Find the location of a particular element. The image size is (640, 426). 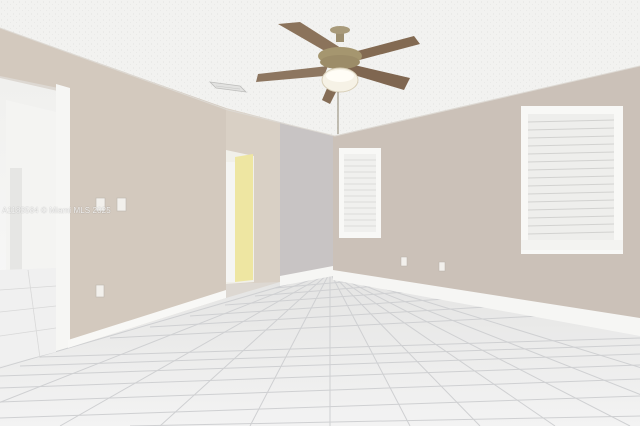

hall-door is located at coordinates (16, 220).